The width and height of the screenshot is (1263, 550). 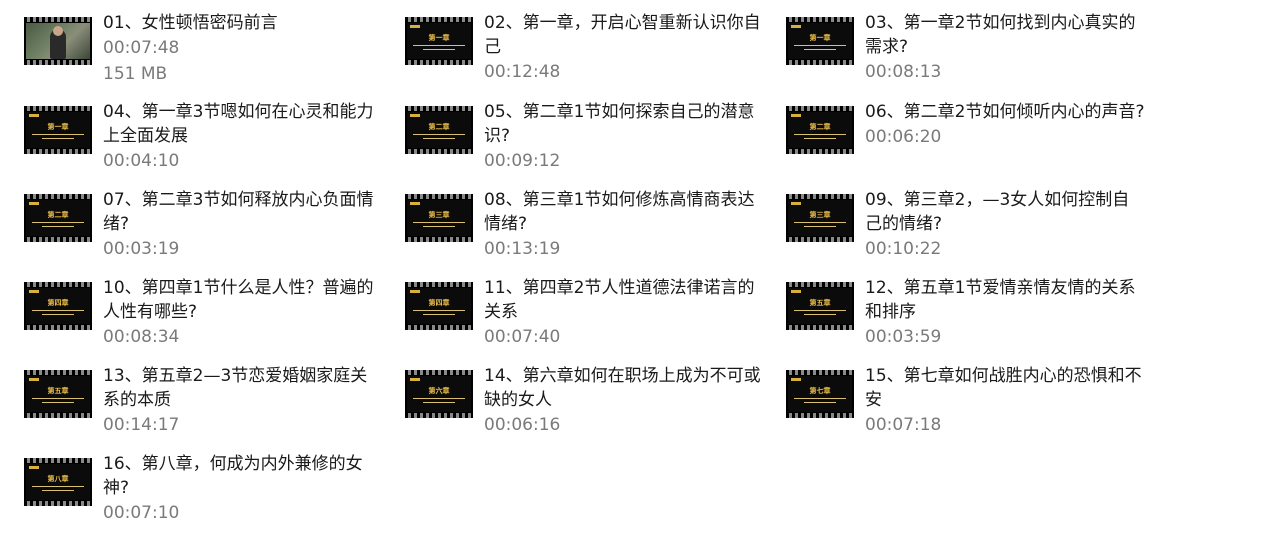 I want to click on video-item: 第一章 03、第一章2节如何找到内心真实的需求? 00:08:13, so click(x=948, y=42).